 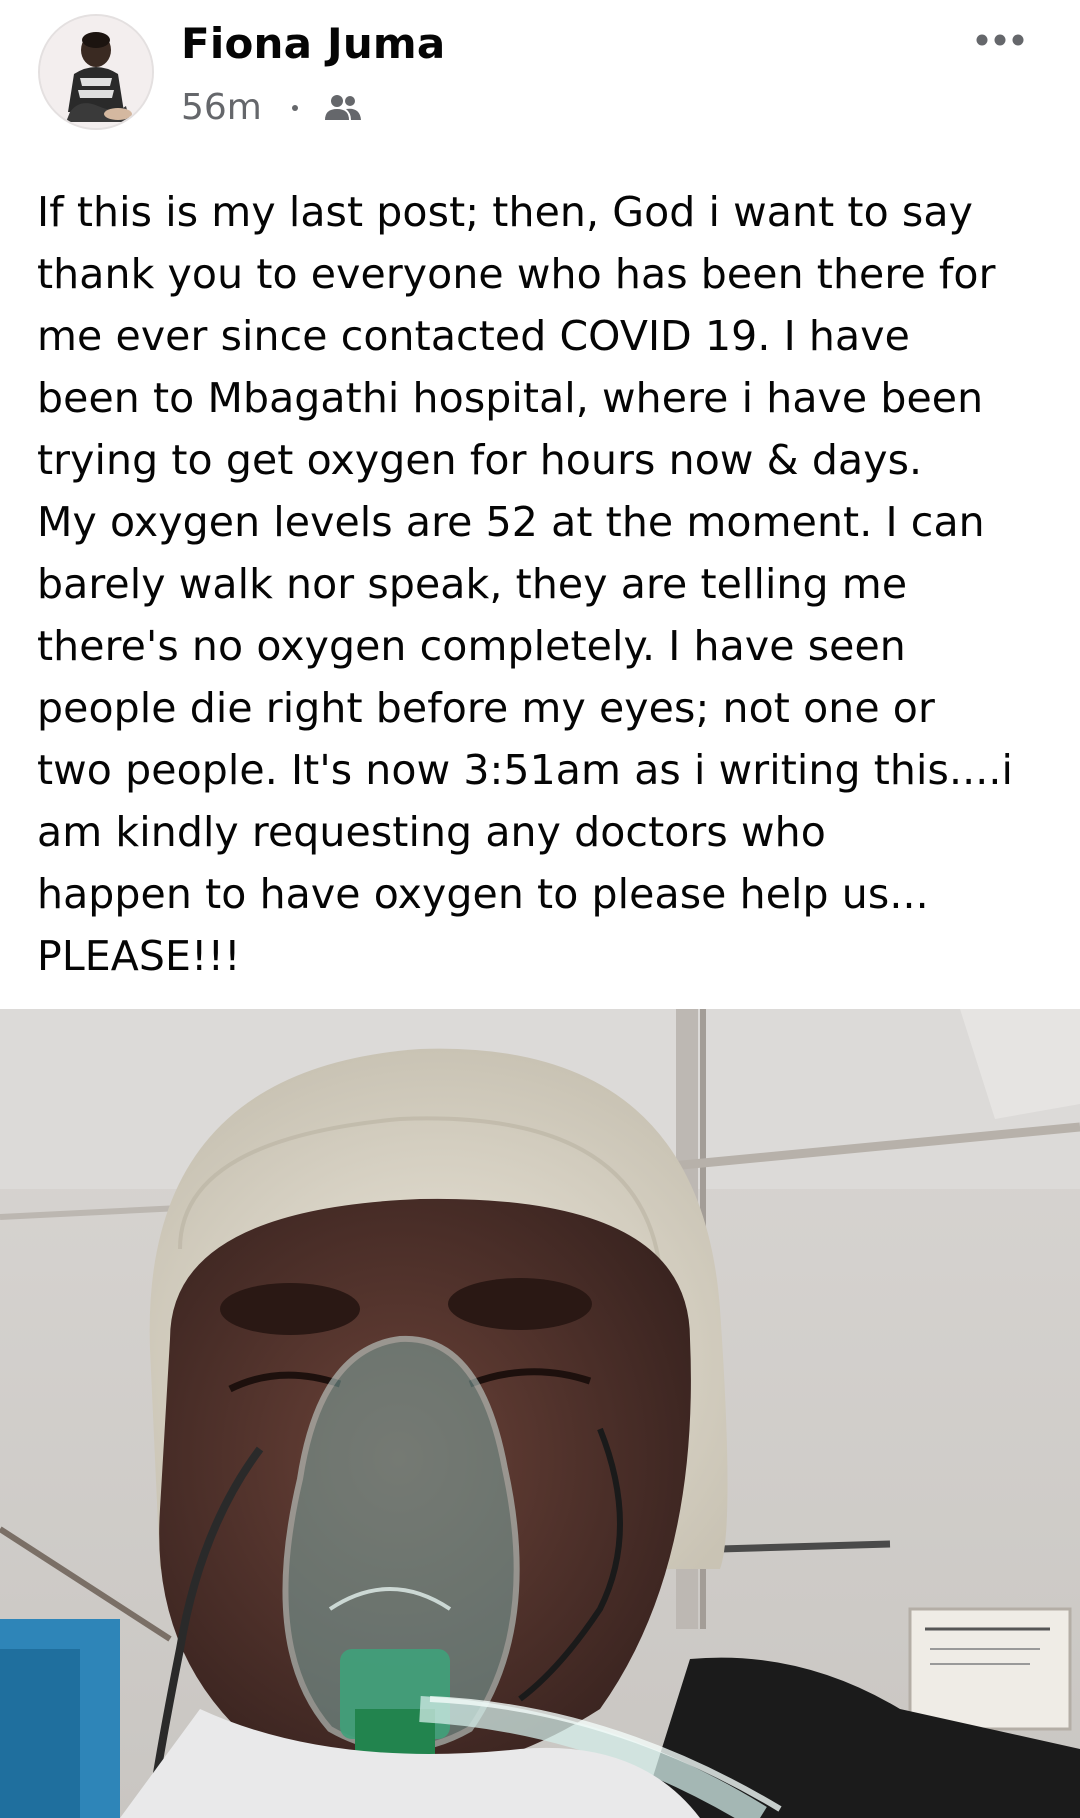 I want to click on author-avatar, so click(x=96, y=72).